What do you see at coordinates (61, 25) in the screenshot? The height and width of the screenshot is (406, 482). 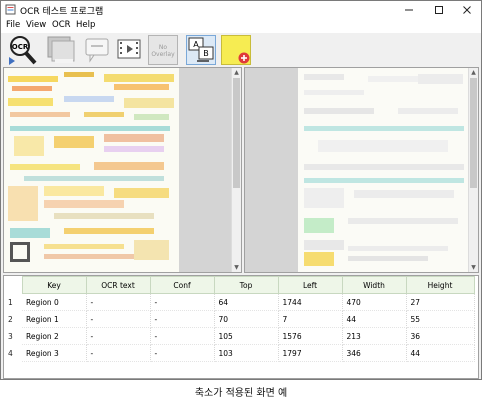 I see `menu-ocr: OCR` at bounding box center [61, 25].